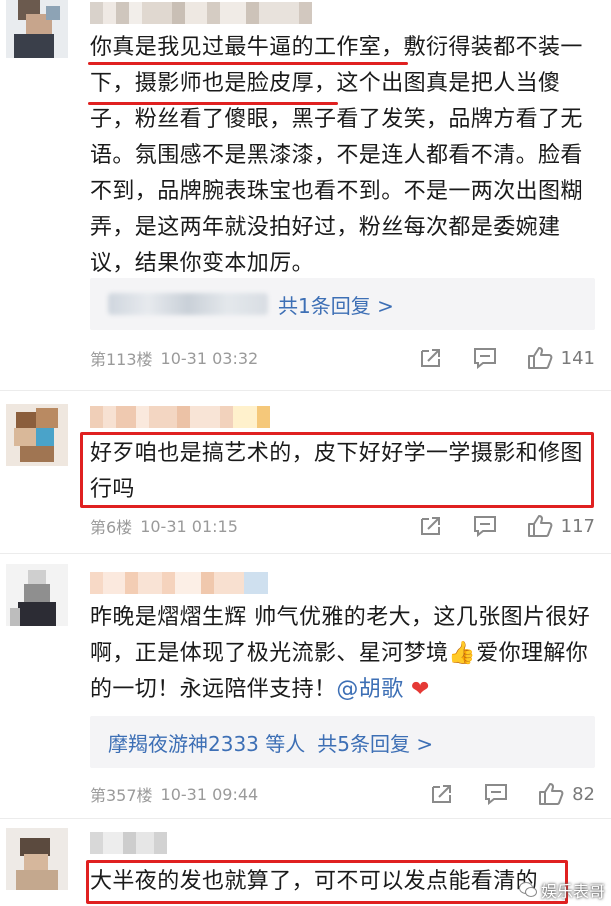 This screenshot has height=906, width=611. I want to click on comment-4: 大半夜的发也就算了，可不可以发点能看清的 娱乐表哥, so click(305, 865).